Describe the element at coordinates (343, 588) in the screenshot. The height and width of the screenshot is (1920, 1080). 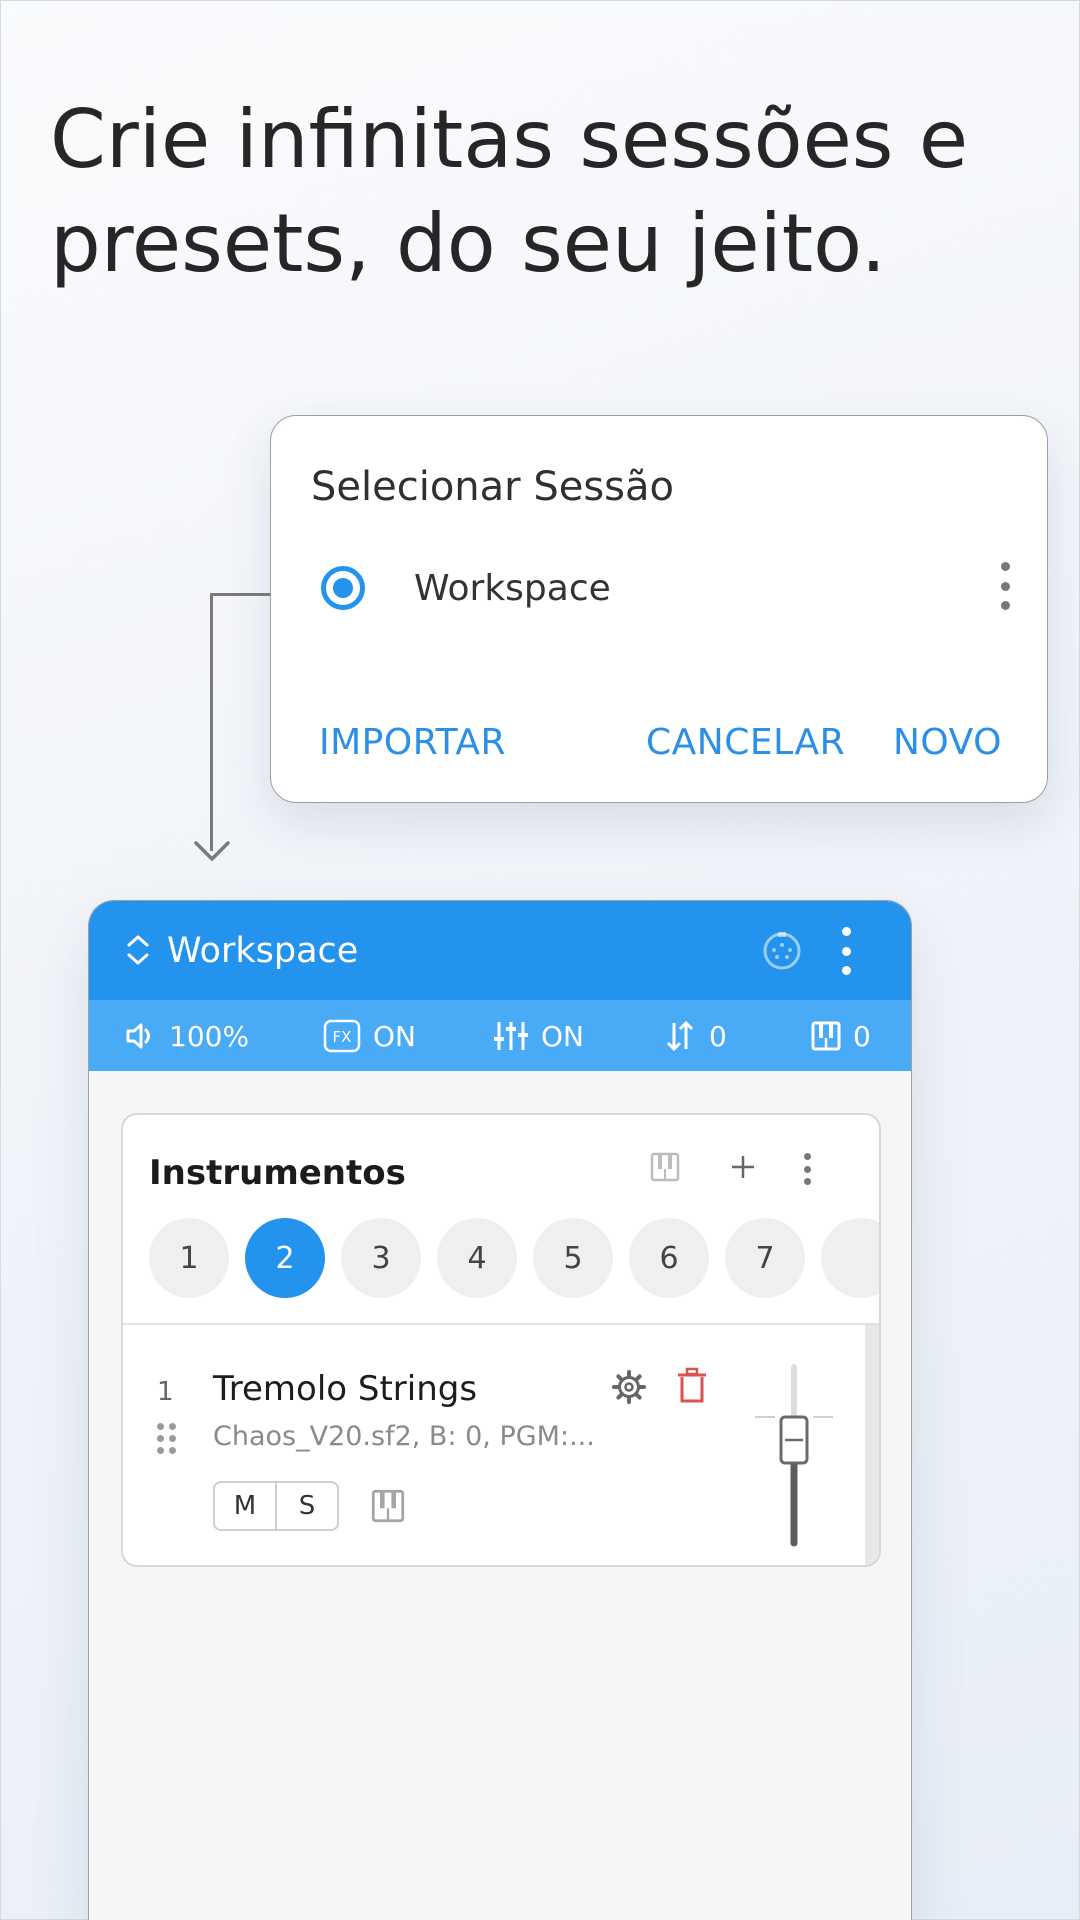
I see `session-radio-button` at that location.